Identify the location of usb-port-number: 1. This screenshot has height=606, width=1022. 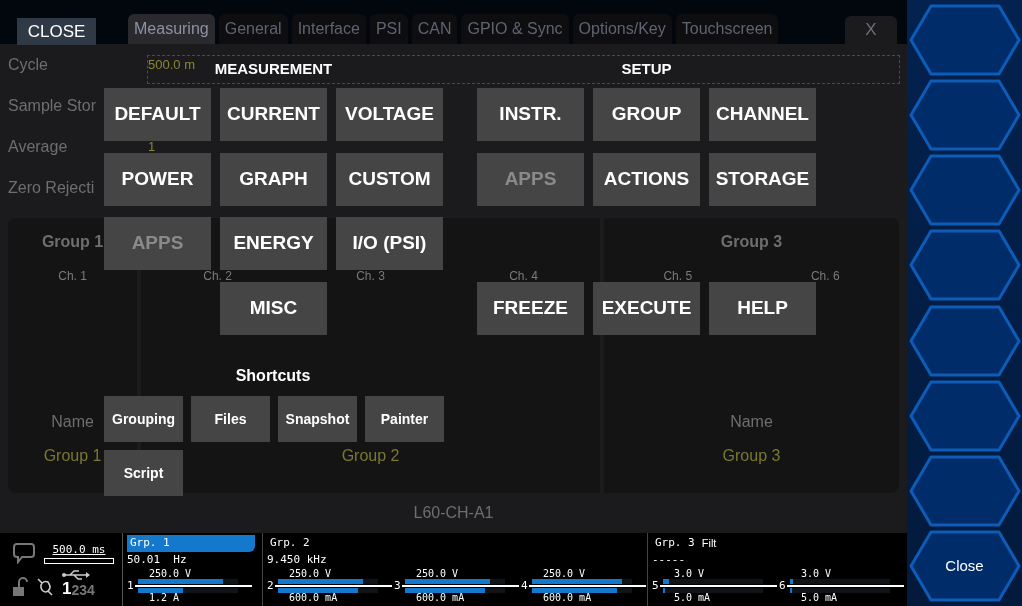
(67, 589).